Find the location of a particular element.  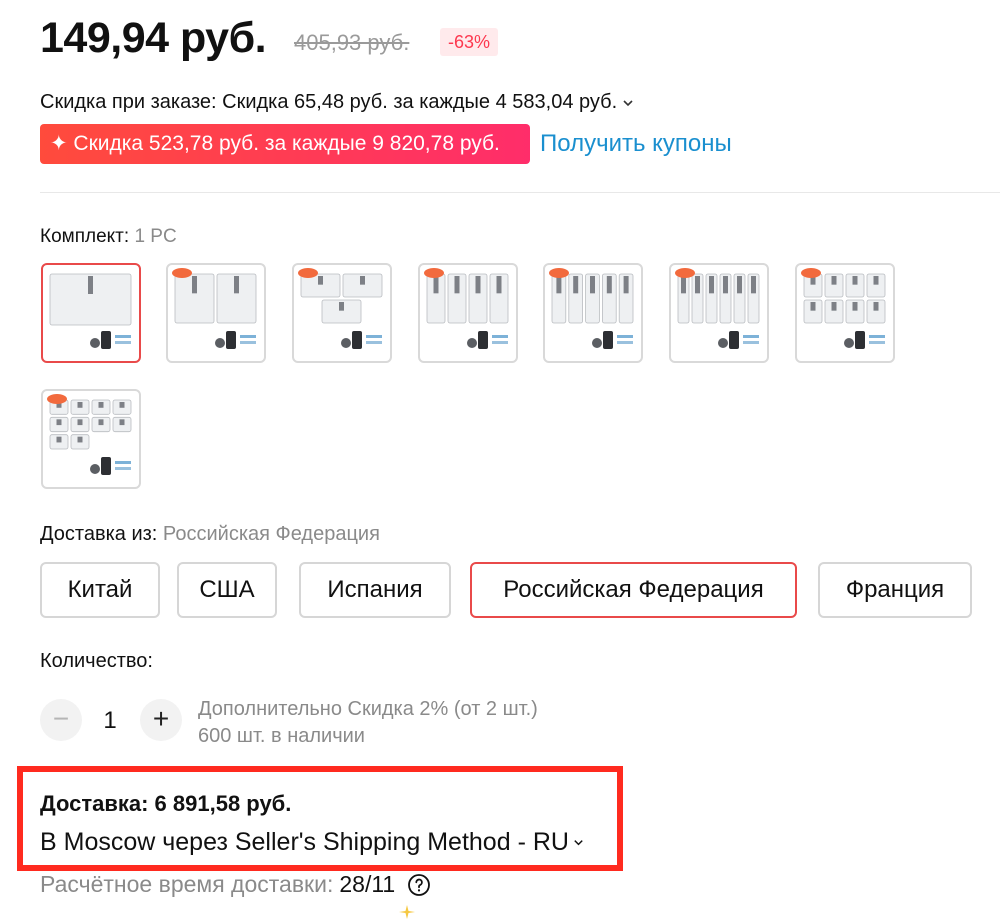

old-price: 405,93 руб. is located at coordinates (352, 42).